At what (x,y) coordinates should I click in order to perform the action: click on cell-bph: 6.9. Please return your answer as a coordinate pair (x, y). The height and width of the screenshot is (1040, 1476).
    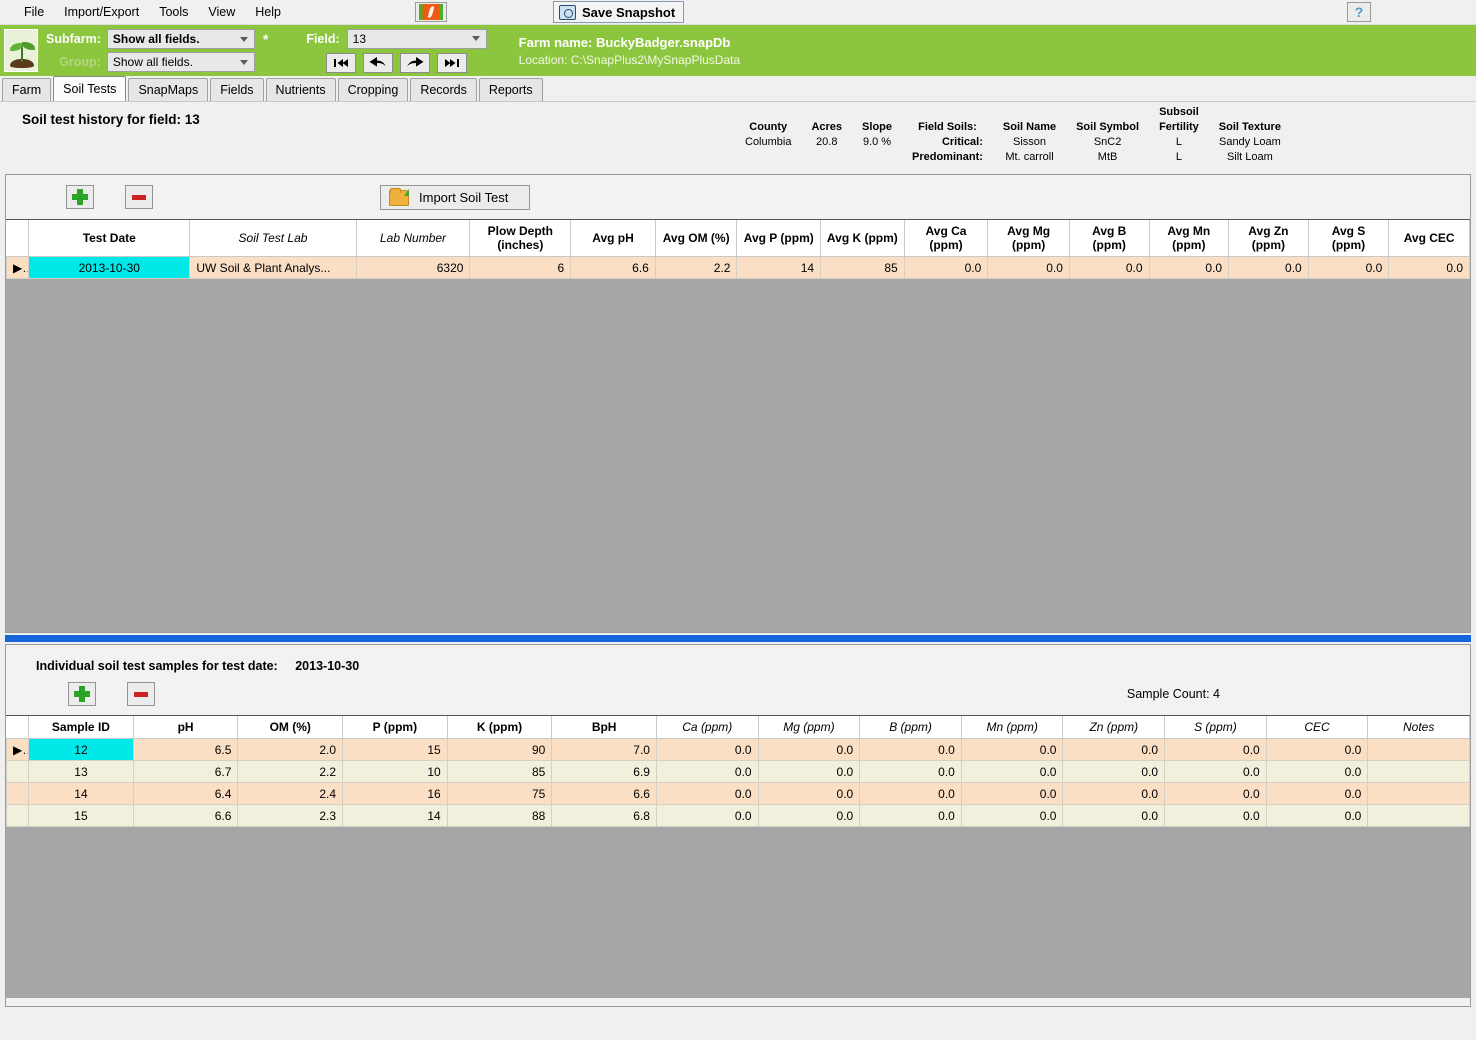
    Looking at the image, I should click on (604, 771).